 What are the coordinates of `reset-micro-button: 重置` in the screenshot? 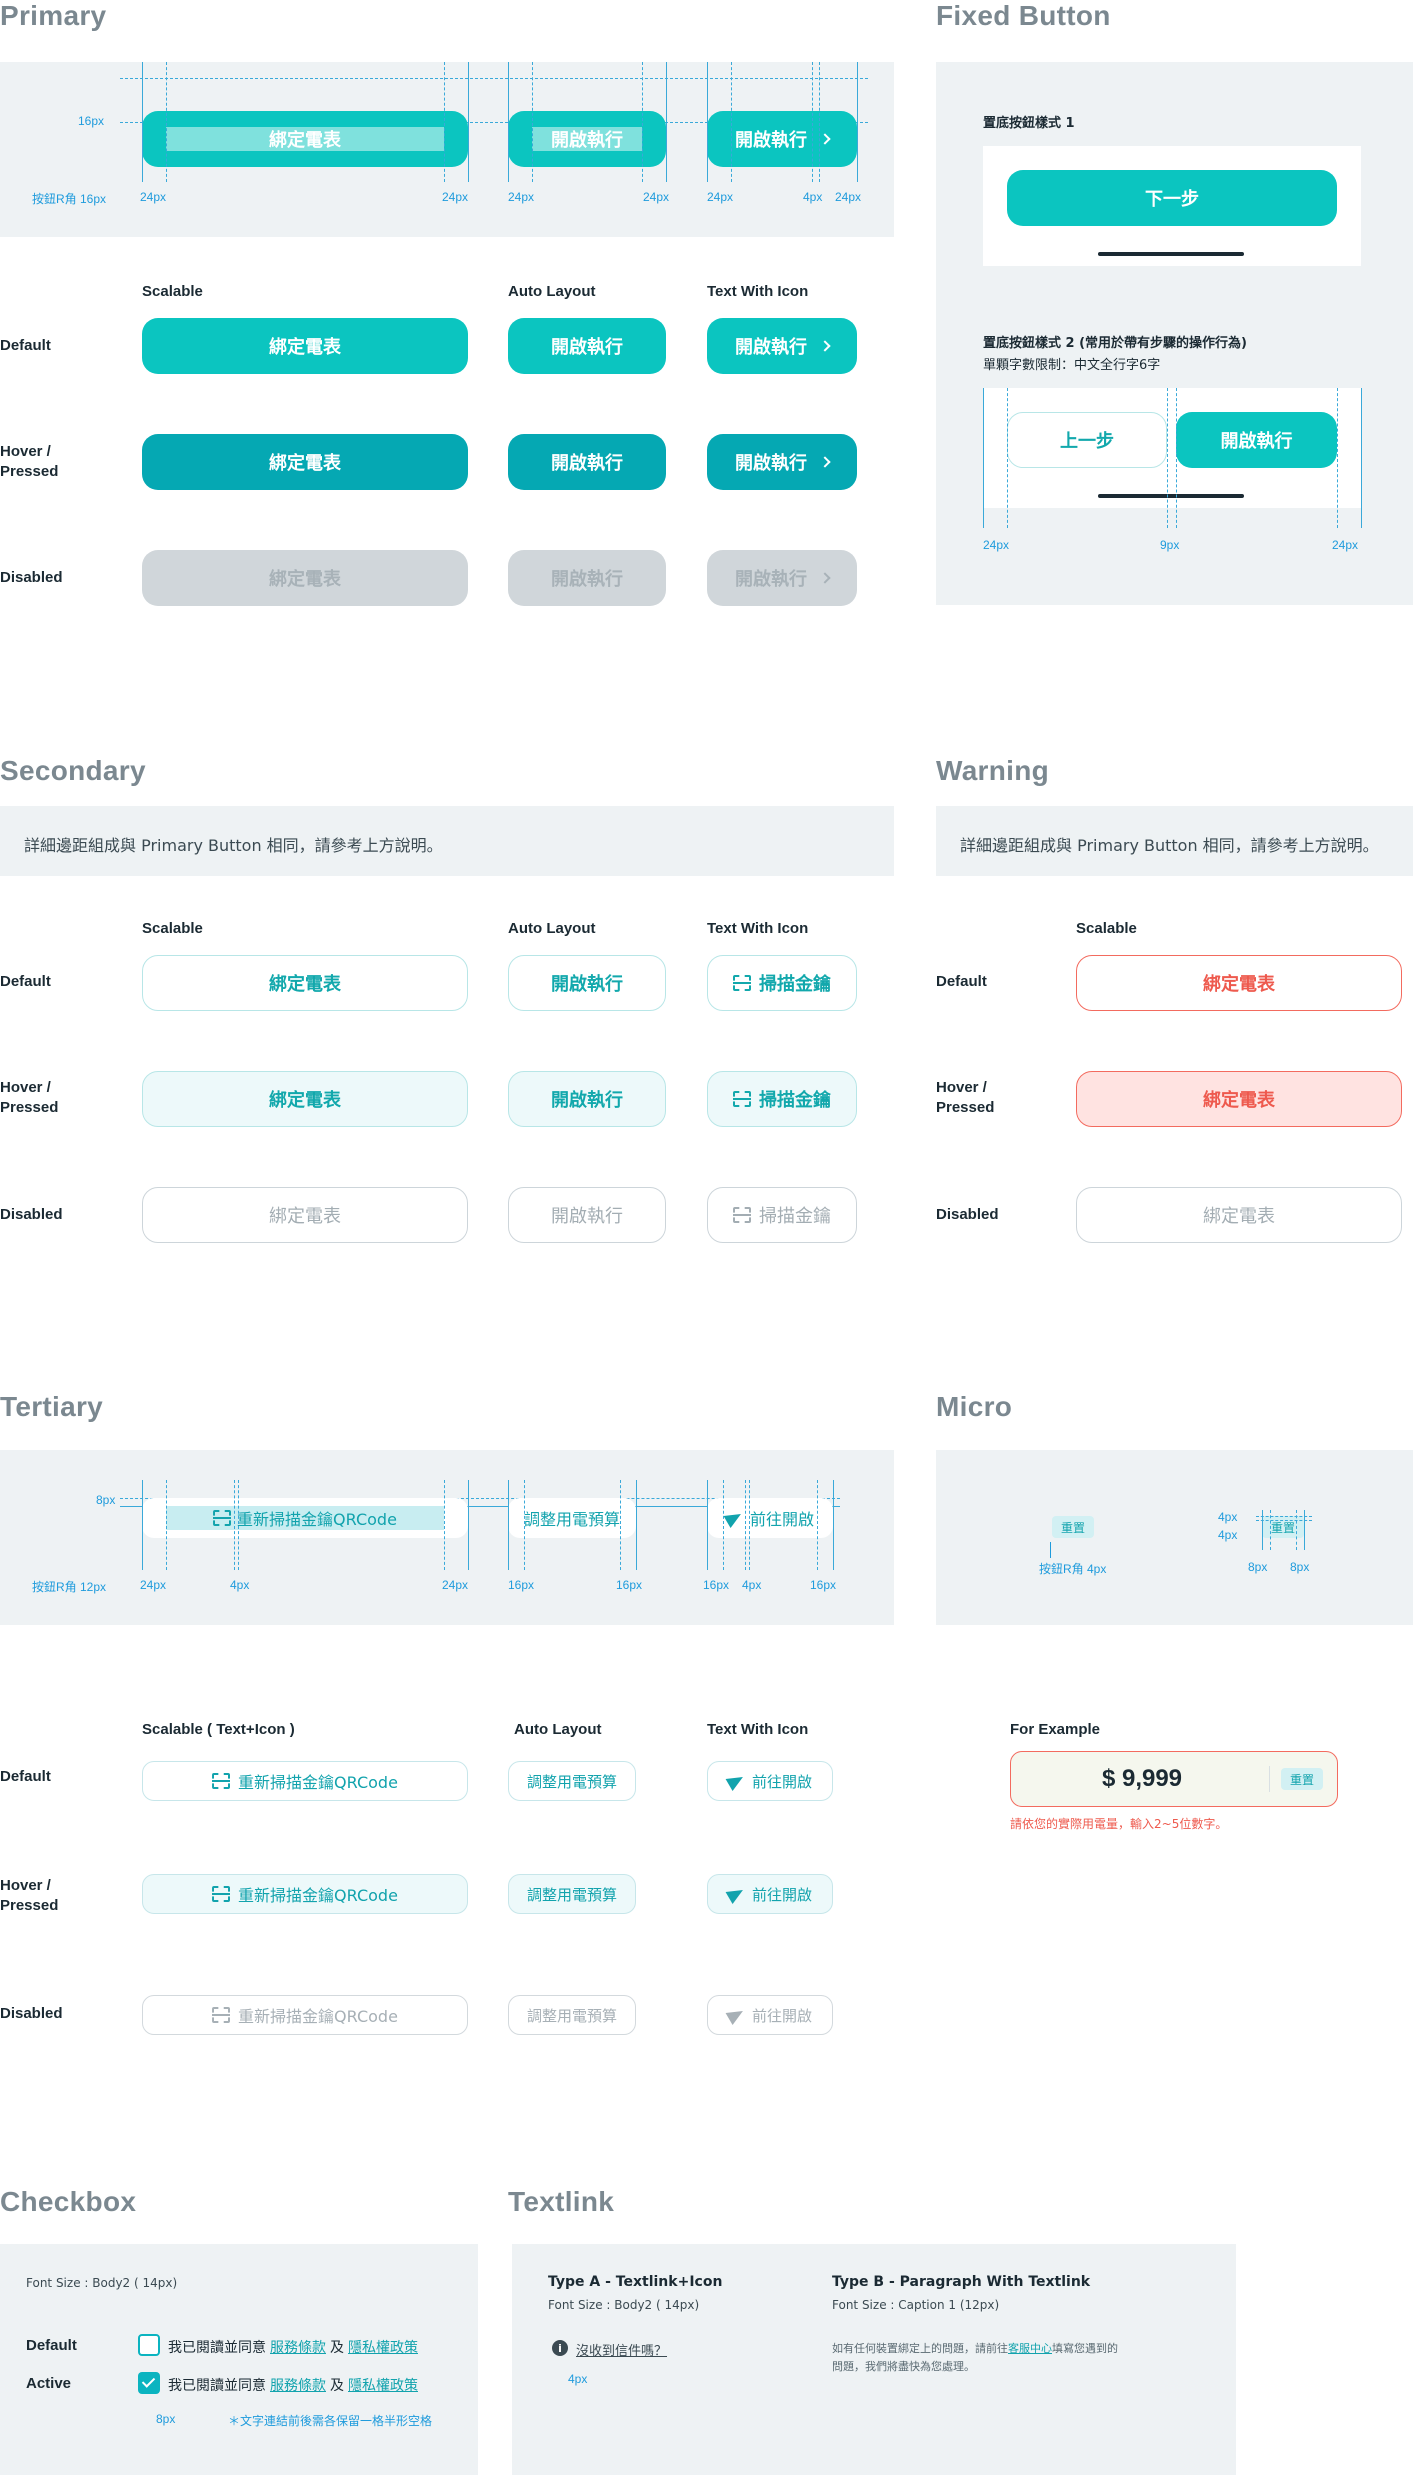 It's located at (1302, 1779).